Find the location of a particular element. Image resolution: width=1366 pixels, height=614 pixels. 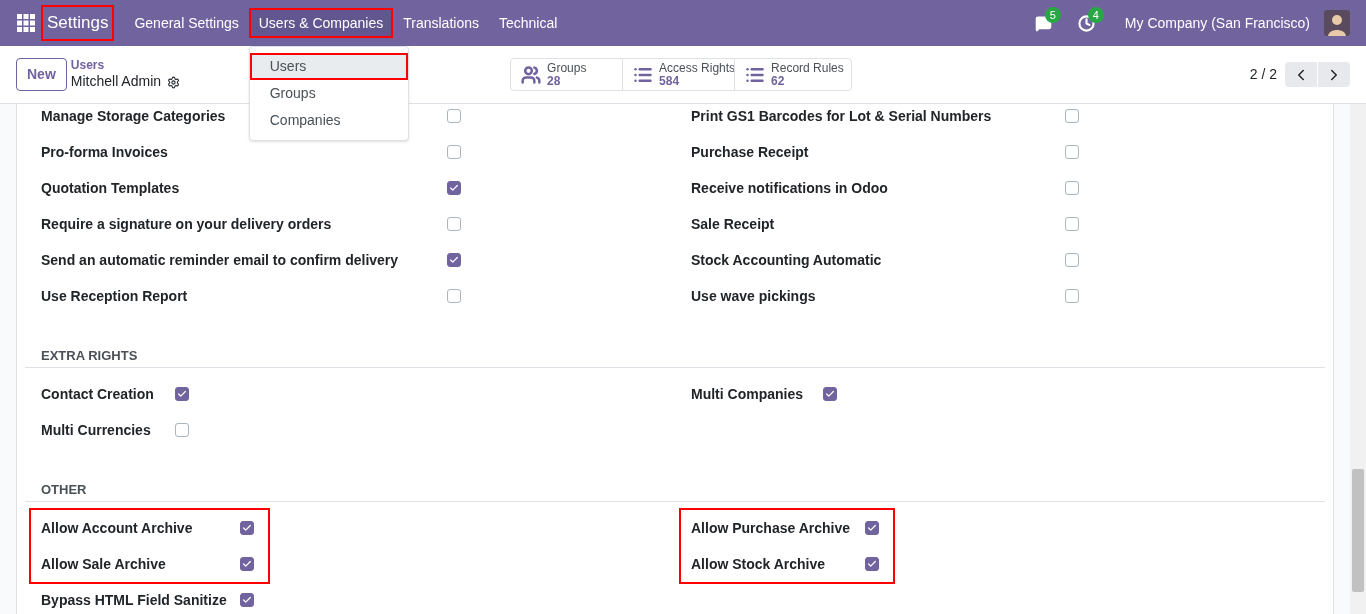

nav-menu-item: Users & Companies is located at coordinates (321, 23).